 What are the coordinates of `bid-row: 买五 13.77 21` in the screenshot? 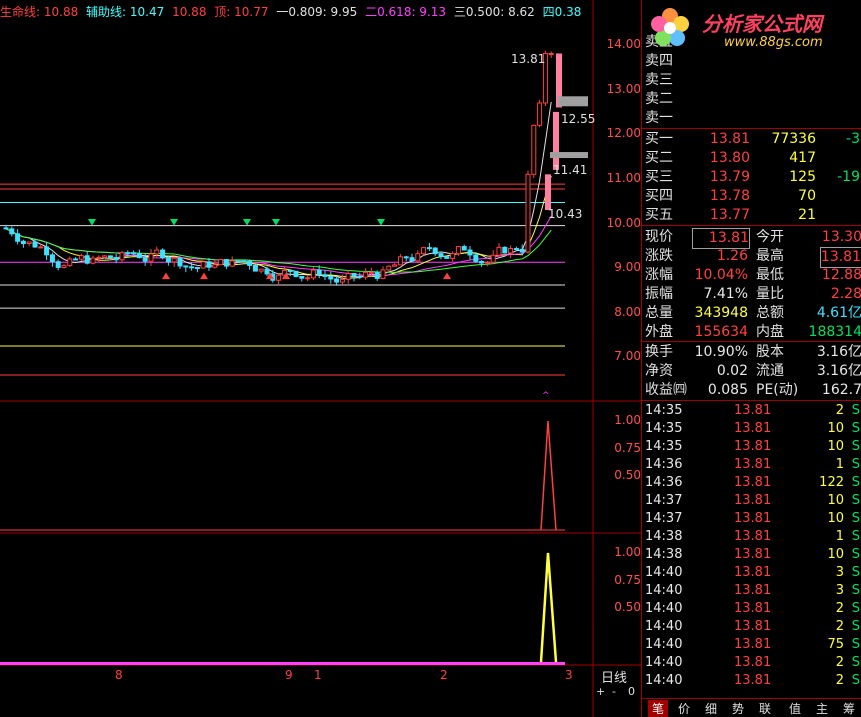 It's located at (751, 215).